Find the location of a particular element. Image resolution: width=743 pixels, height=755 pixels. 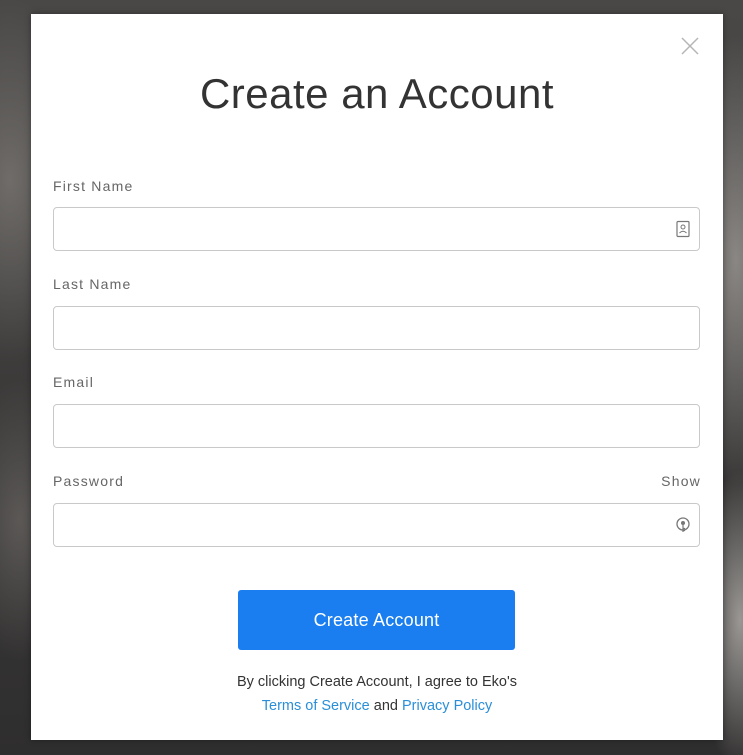

privacy-policy-link: Privacy Policy is located at coordinates (447, 706).